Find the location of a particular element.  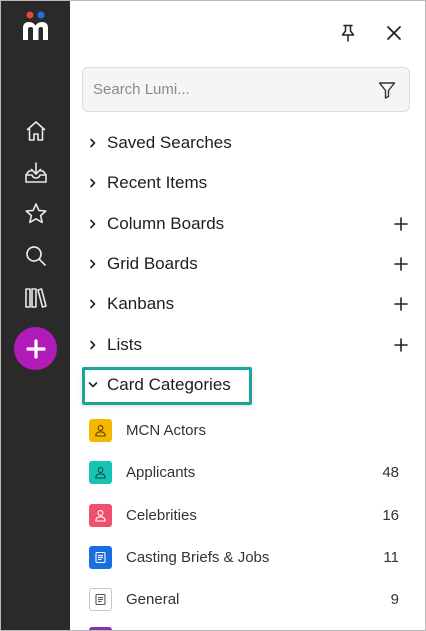

category-item-partial is located at coordinates (100, 628).